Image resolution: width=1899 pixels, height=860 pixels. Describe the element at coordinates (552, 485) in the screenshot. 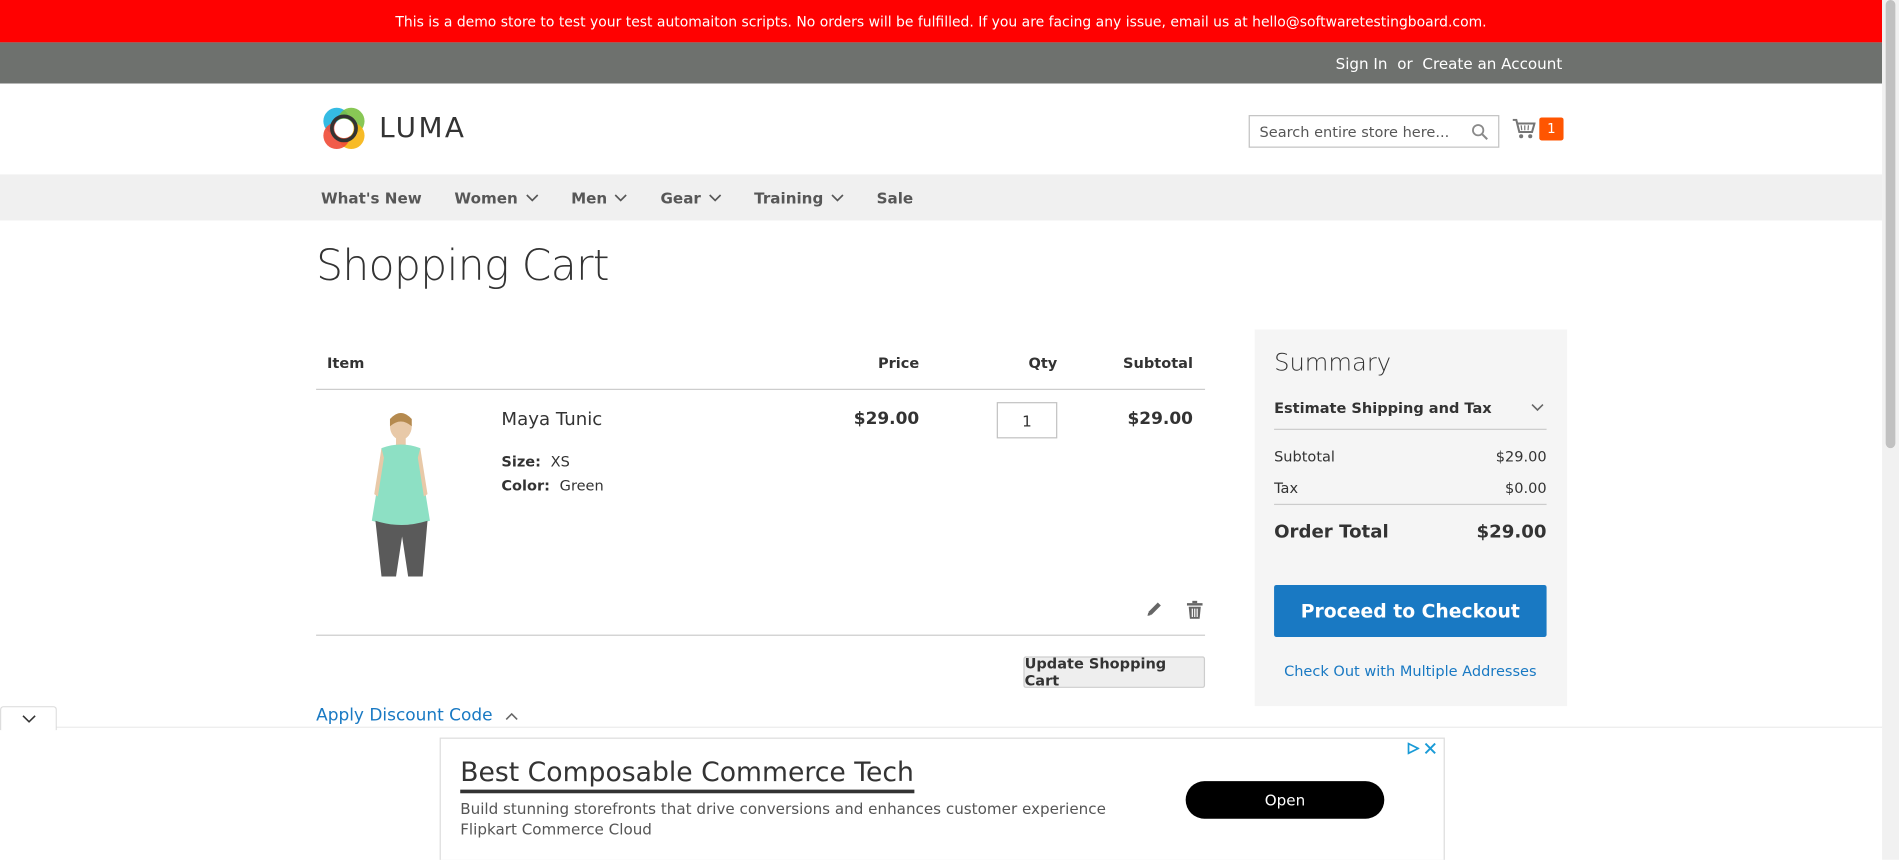

I see `product-option-color: Color: Green` at that location.